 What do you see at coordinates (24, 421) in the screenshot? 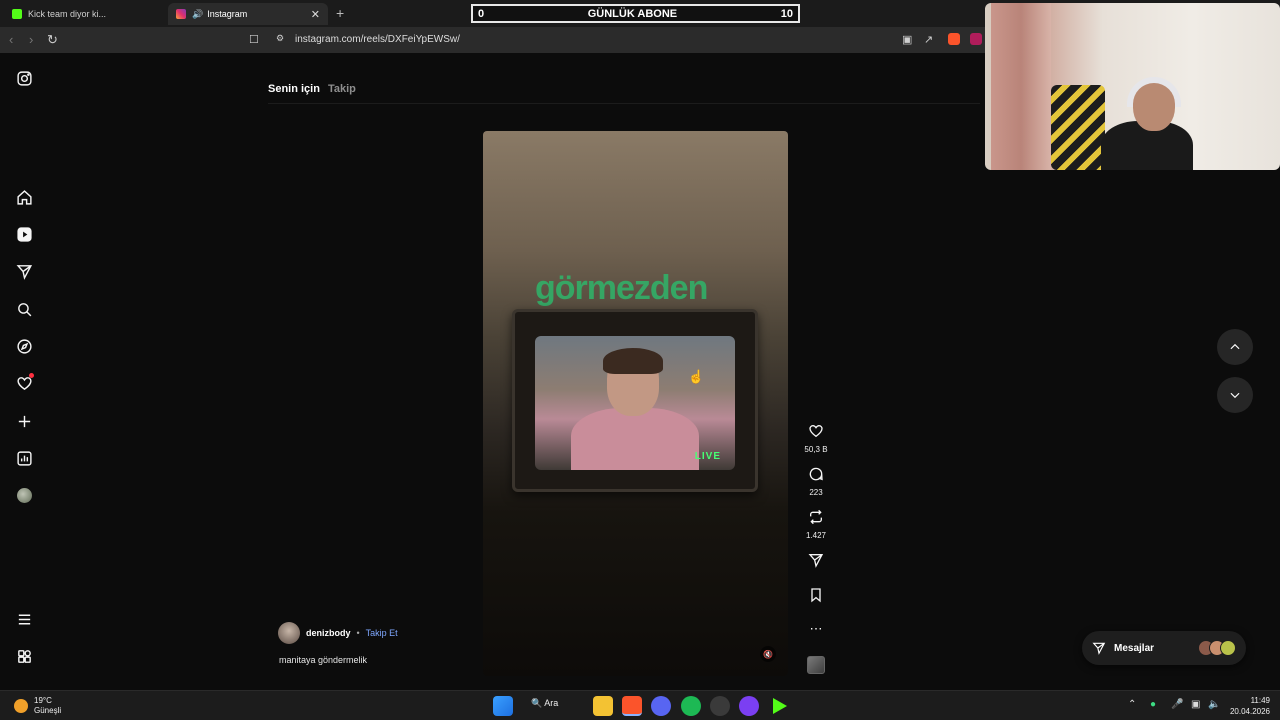
I see `create-plus-icon` at bounding box center [24, 421].